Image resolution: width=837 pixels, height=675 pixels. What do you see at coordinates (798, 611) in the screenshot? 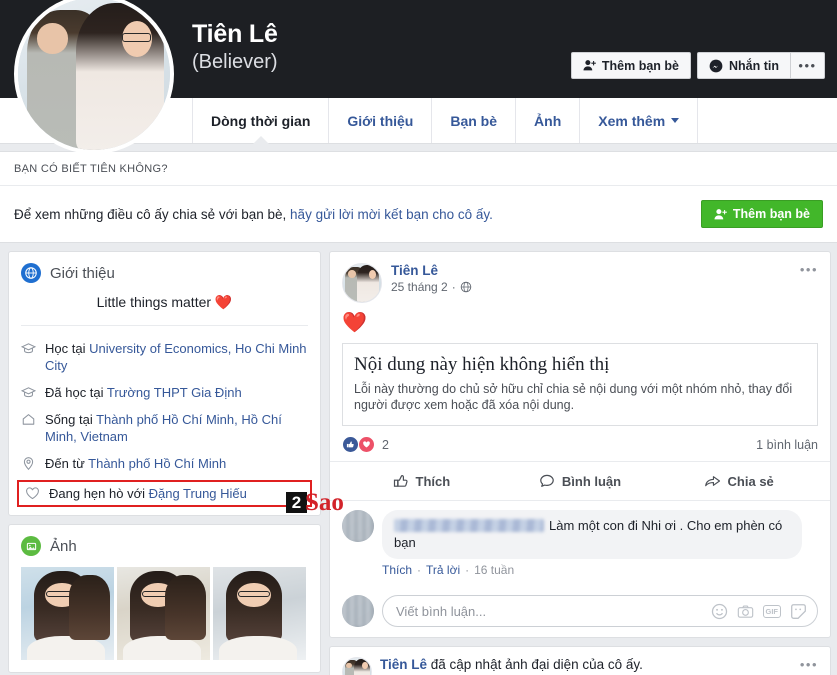
I see `sticker-icon` at bounding box center [798, 611].